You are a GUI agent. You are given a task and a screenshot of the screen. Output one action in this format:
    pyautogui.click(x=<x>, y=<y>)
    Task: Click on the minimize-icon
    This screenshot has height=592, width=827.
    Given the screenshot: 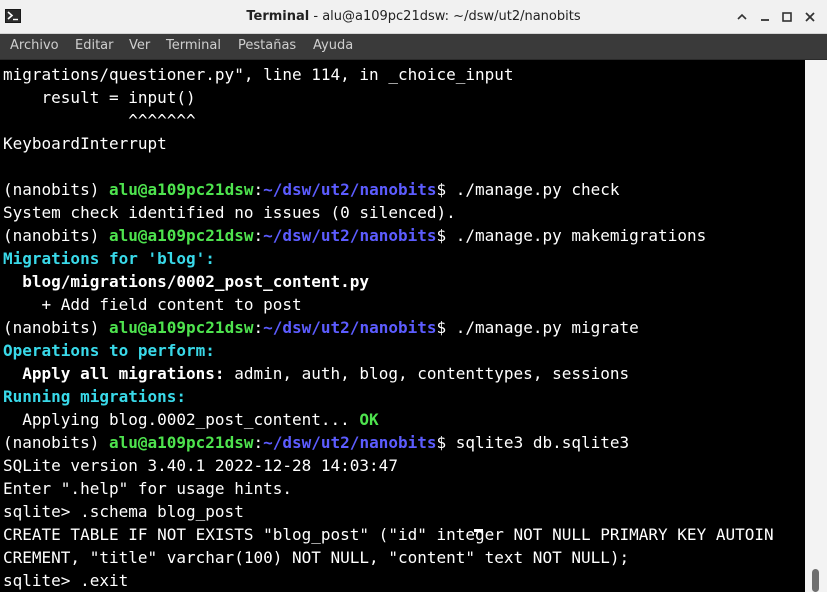 What is the action you would take?
    pyautogui.click(x=765, y=17)
    